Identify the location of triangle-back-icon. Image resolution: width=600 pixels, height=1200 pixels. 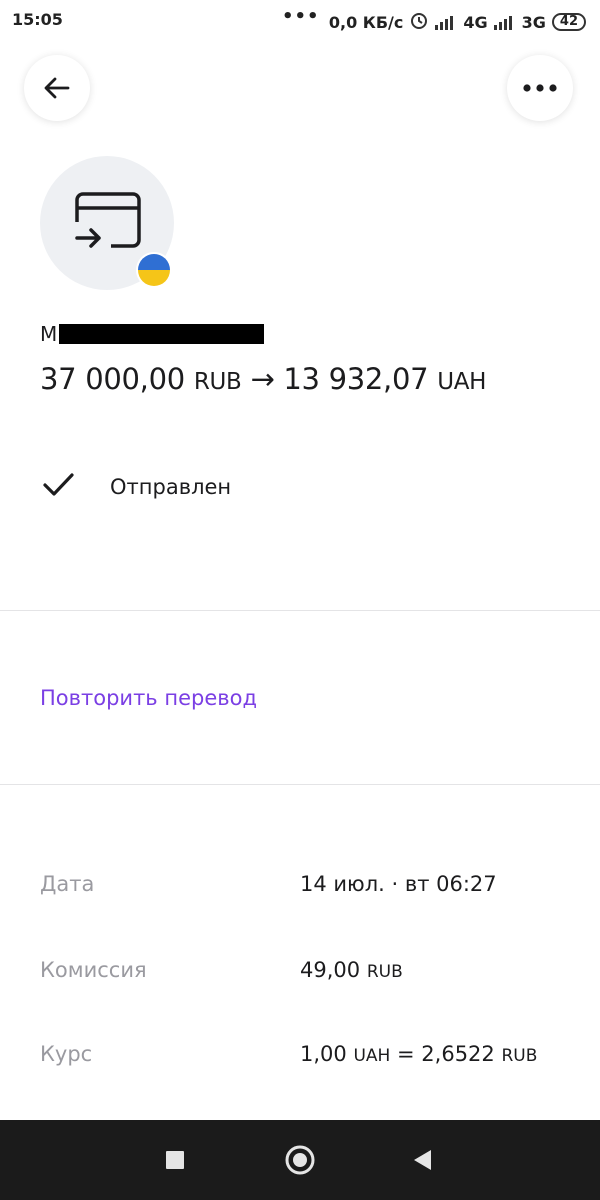
(422, 1160).